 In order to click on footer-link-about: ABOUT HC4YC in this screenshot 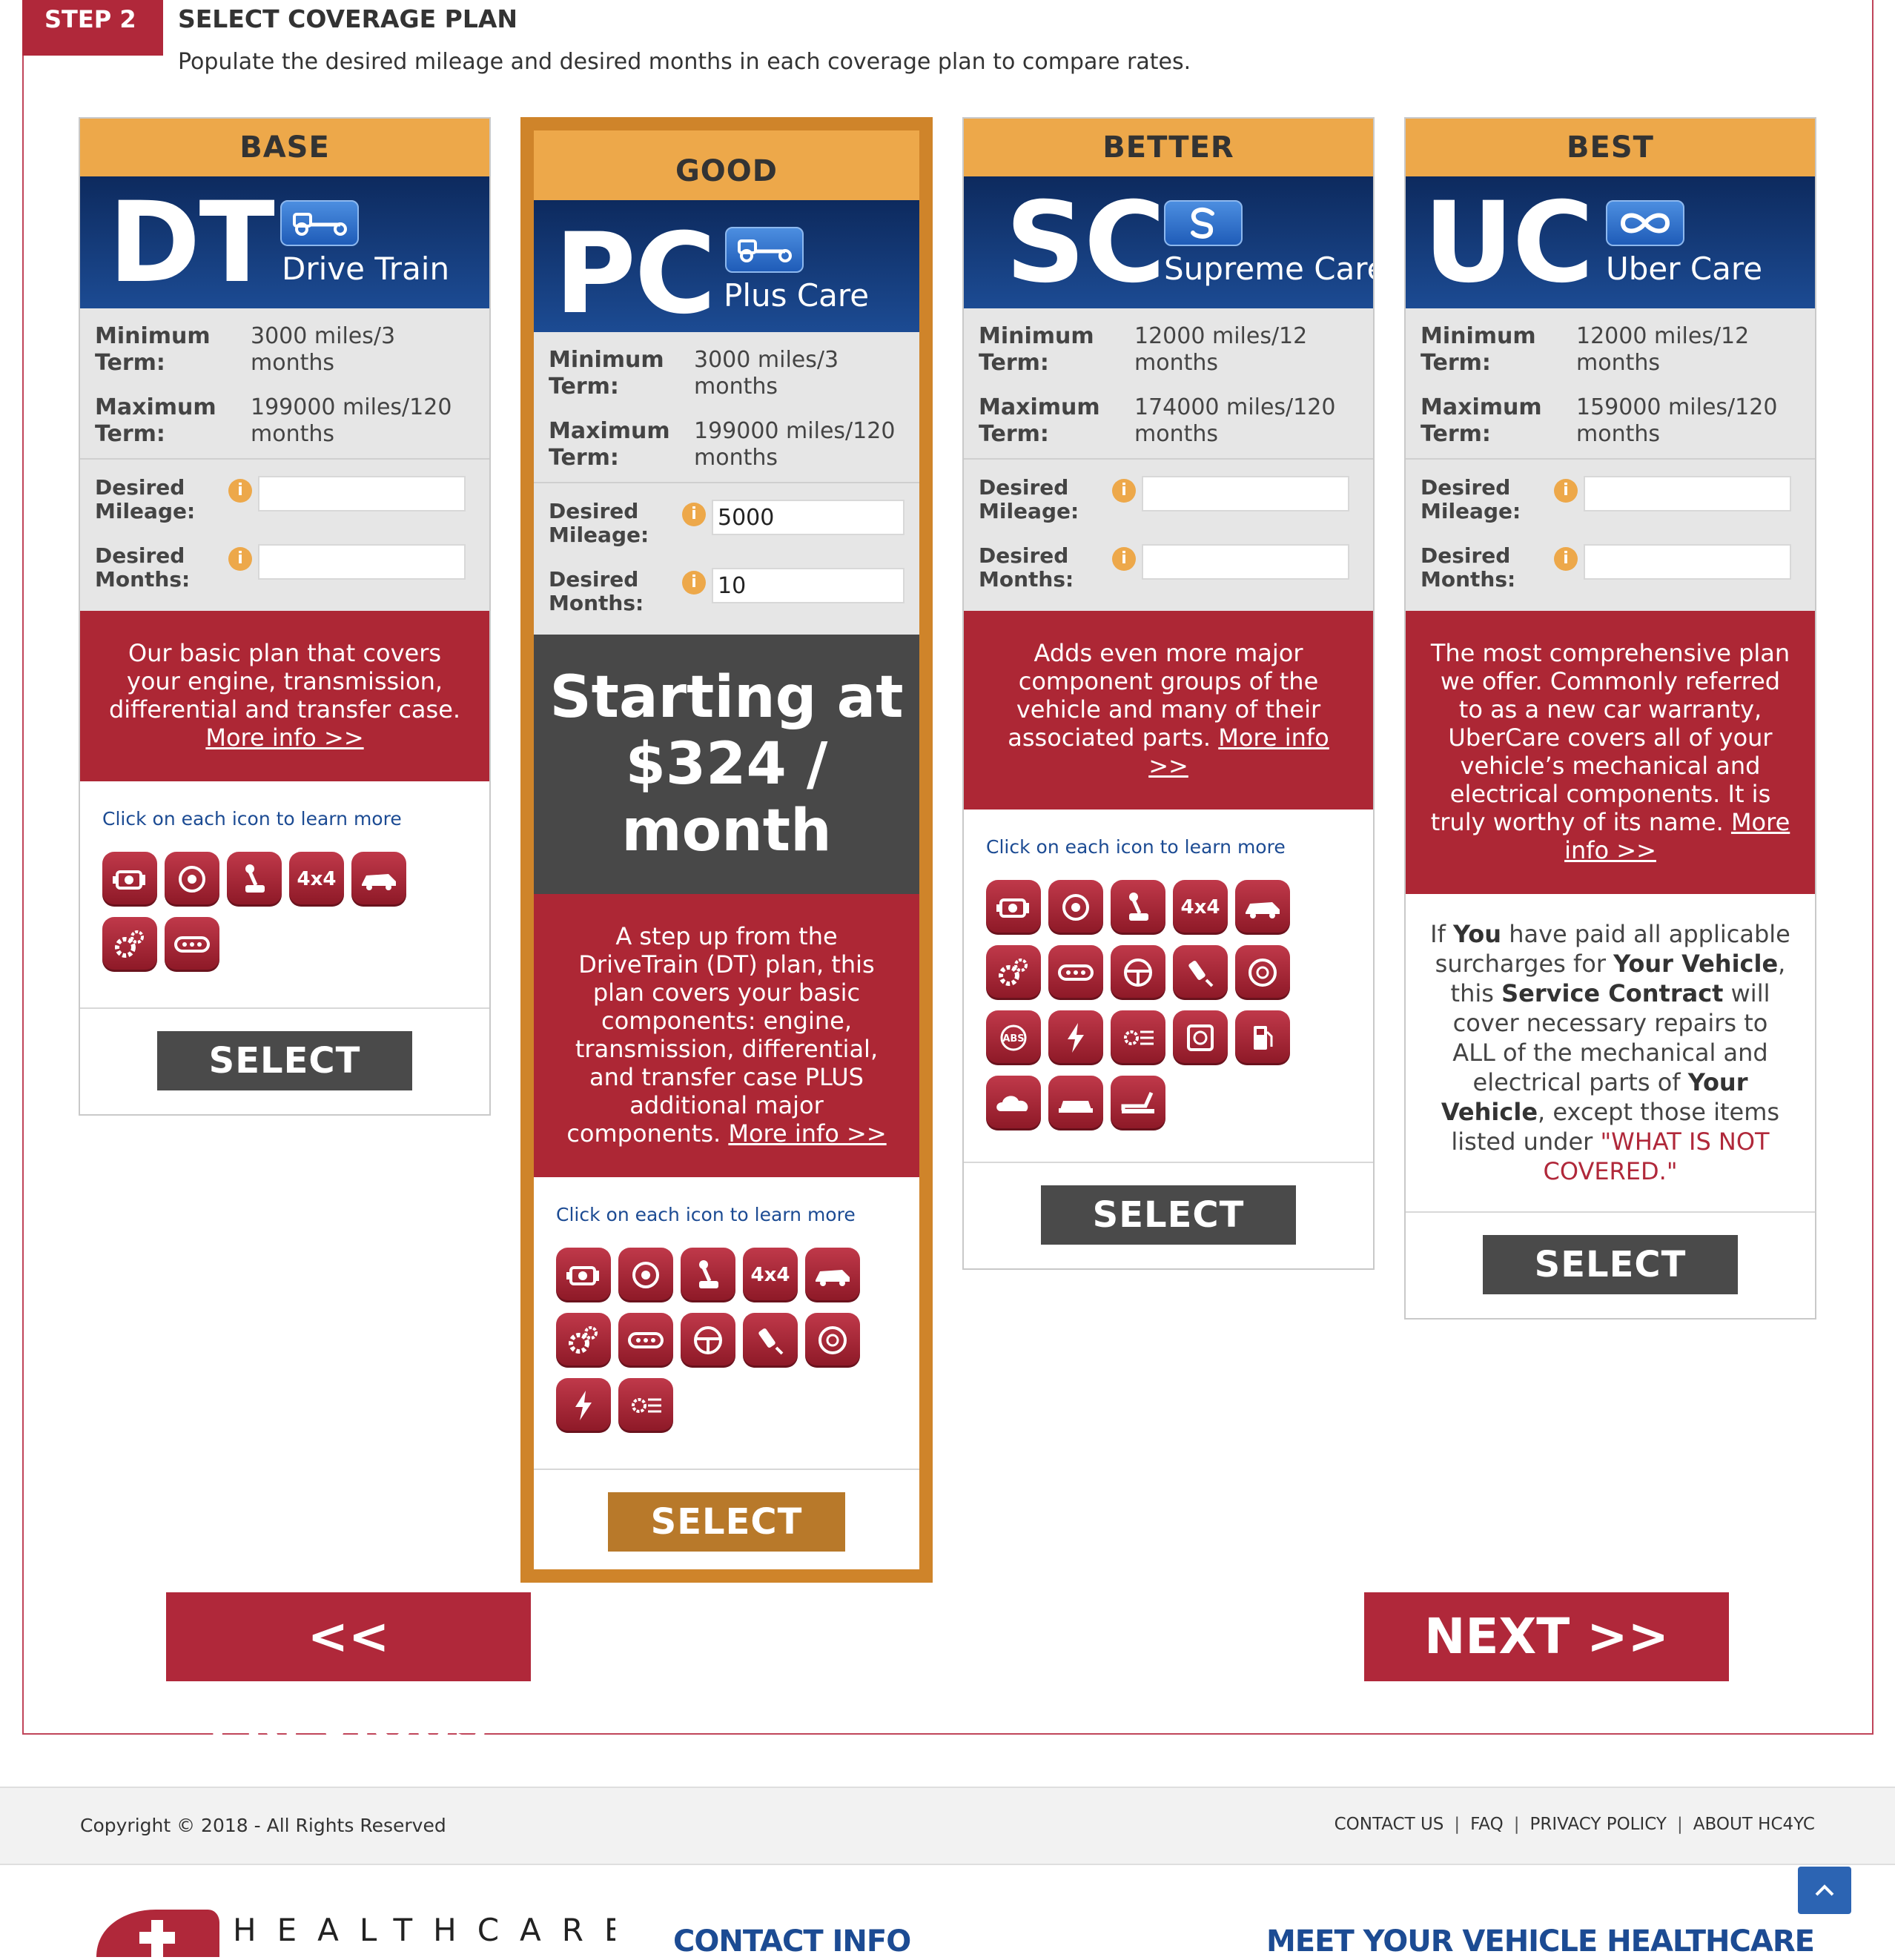, I will do `click(1754, 1825)`.